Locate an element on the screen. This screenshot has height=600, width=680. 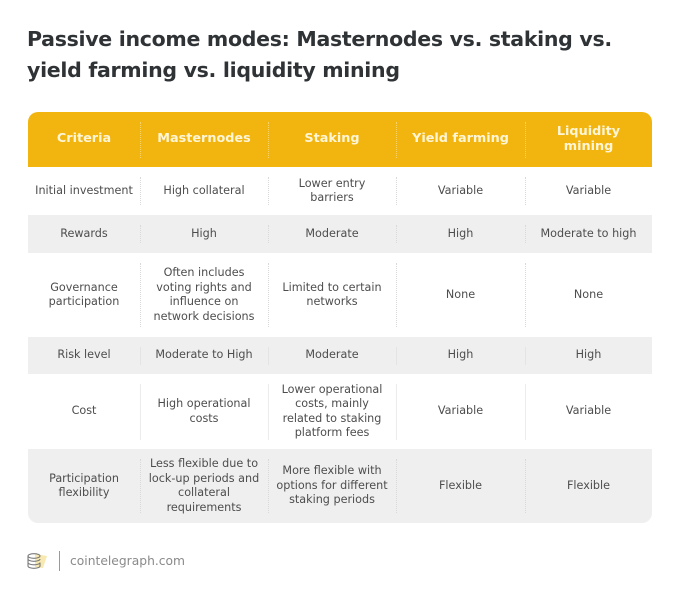
criteria-cell: Participation flexibility is located at coordinates (84, 485).